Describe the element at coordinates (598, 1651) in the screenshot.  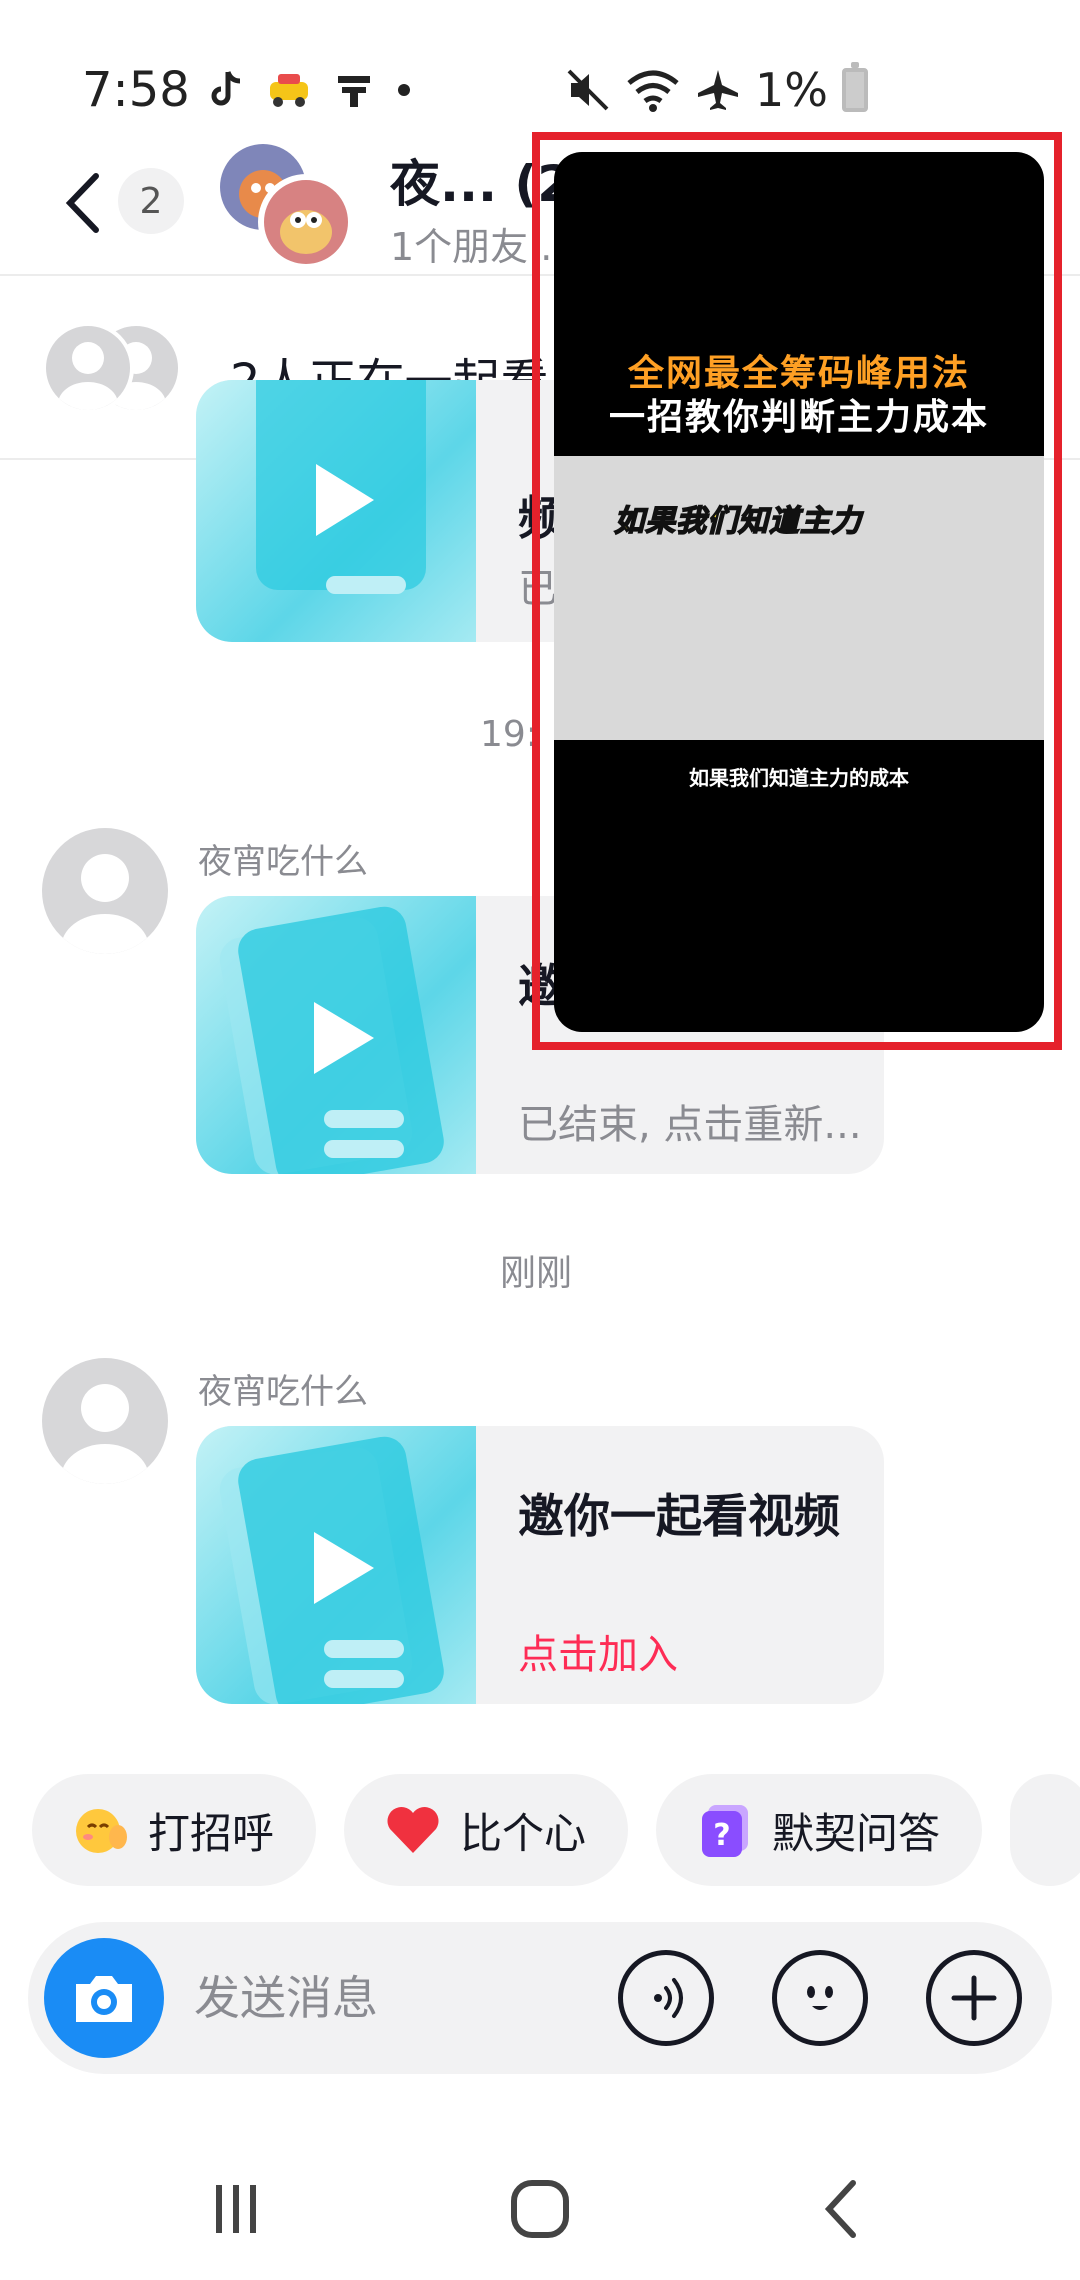
I see `join-link: 点击加入` at that location.